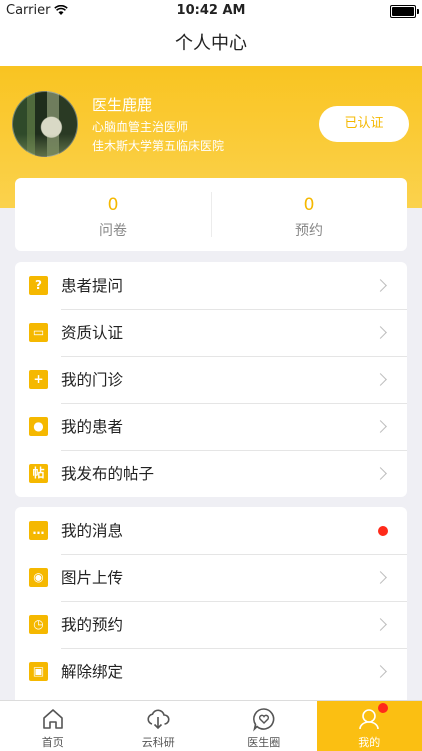 Image resolution: width=422 pixels, height=751 pixels. I want to click on stat-appointment: 0 预约, so click(309, 214).